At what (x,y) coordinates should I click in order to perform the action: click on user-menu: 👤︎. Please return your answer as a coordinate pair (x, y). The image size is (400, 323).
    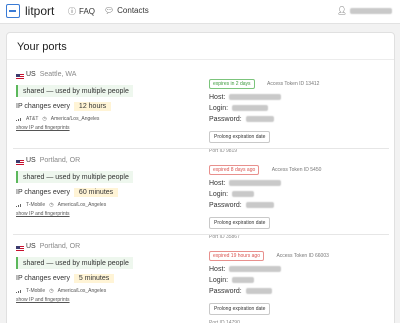
    Looking at the image, I should click on (364, 10).